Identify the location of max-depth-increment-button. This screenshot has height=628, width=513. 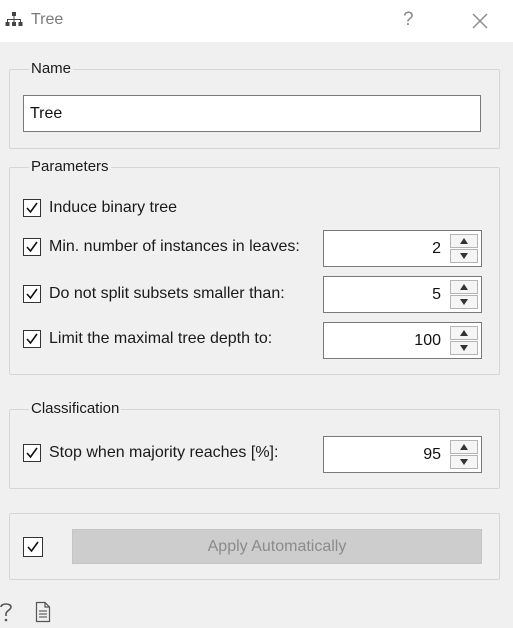
(464, 333).